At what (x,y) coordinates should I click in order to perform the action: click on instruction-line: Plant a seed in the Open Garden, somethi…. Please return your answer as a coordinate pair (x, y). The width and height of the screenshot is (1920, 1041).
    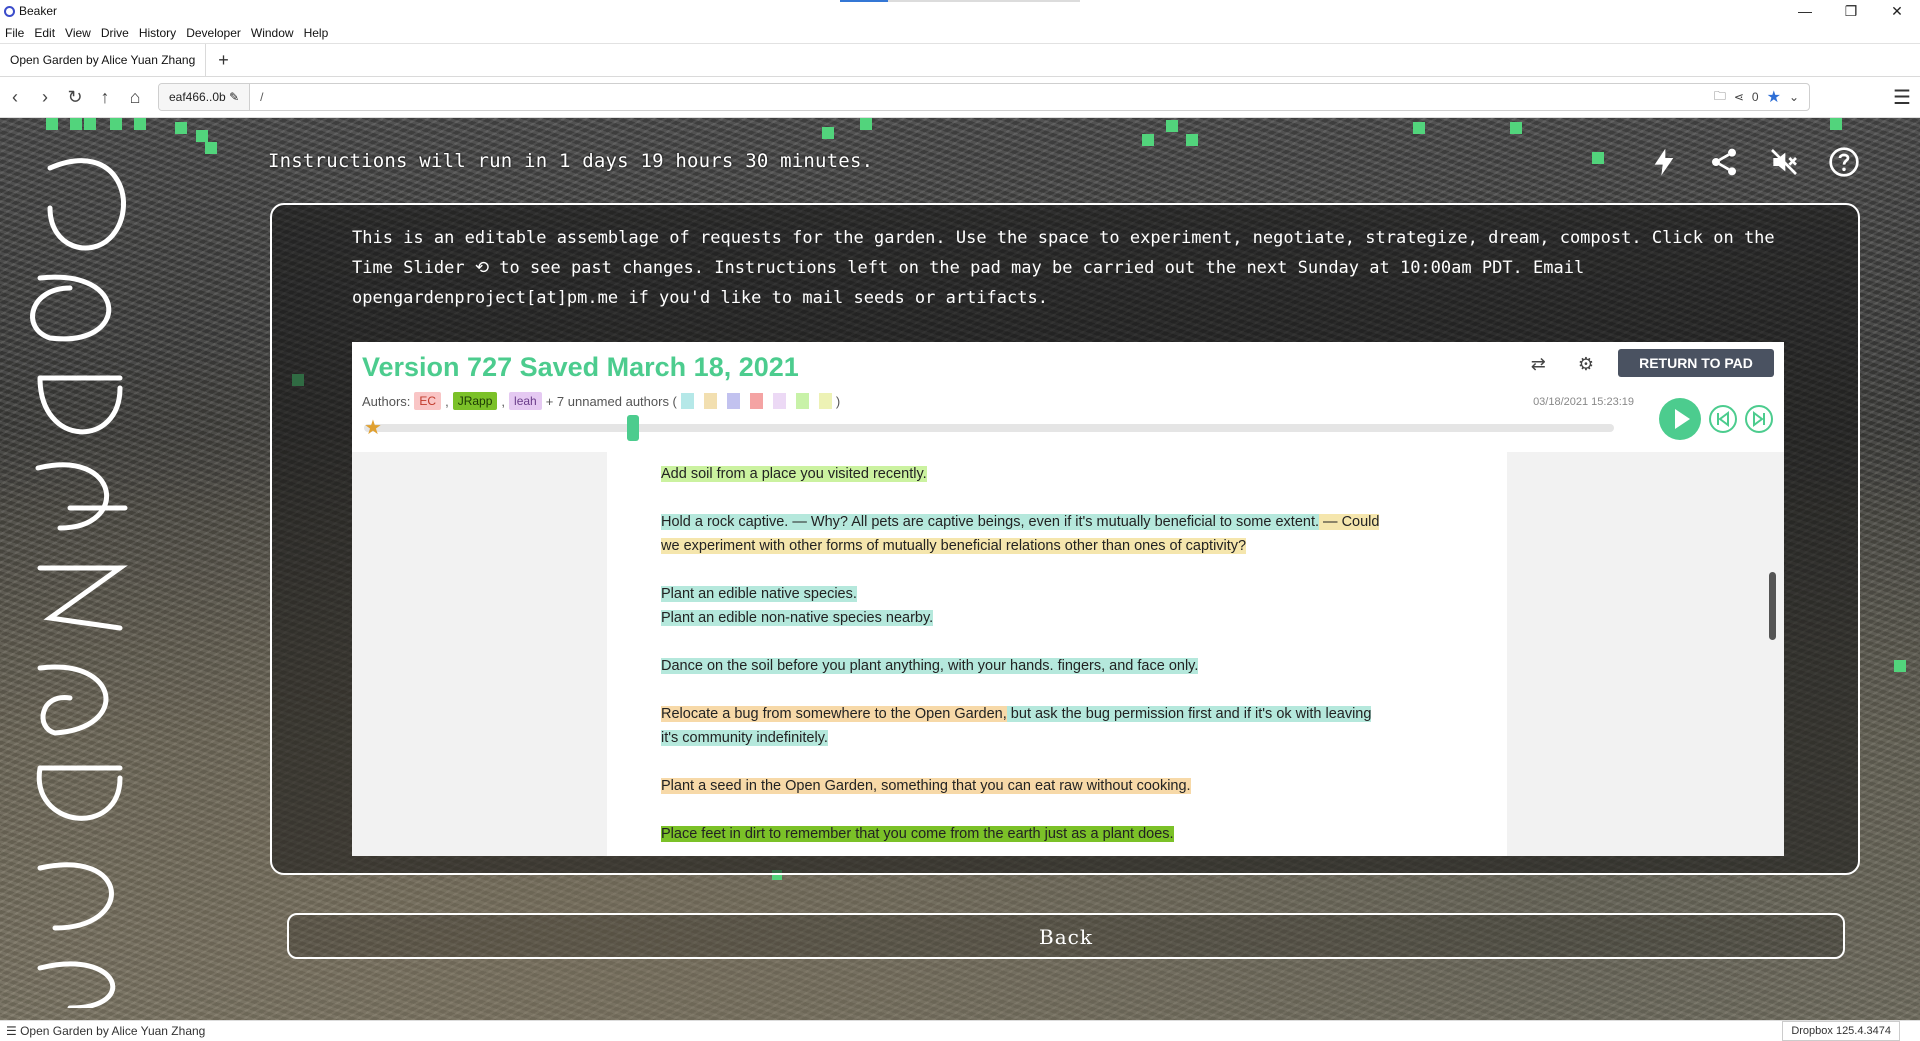
    Looking at the image, I should click on (1057, 786).